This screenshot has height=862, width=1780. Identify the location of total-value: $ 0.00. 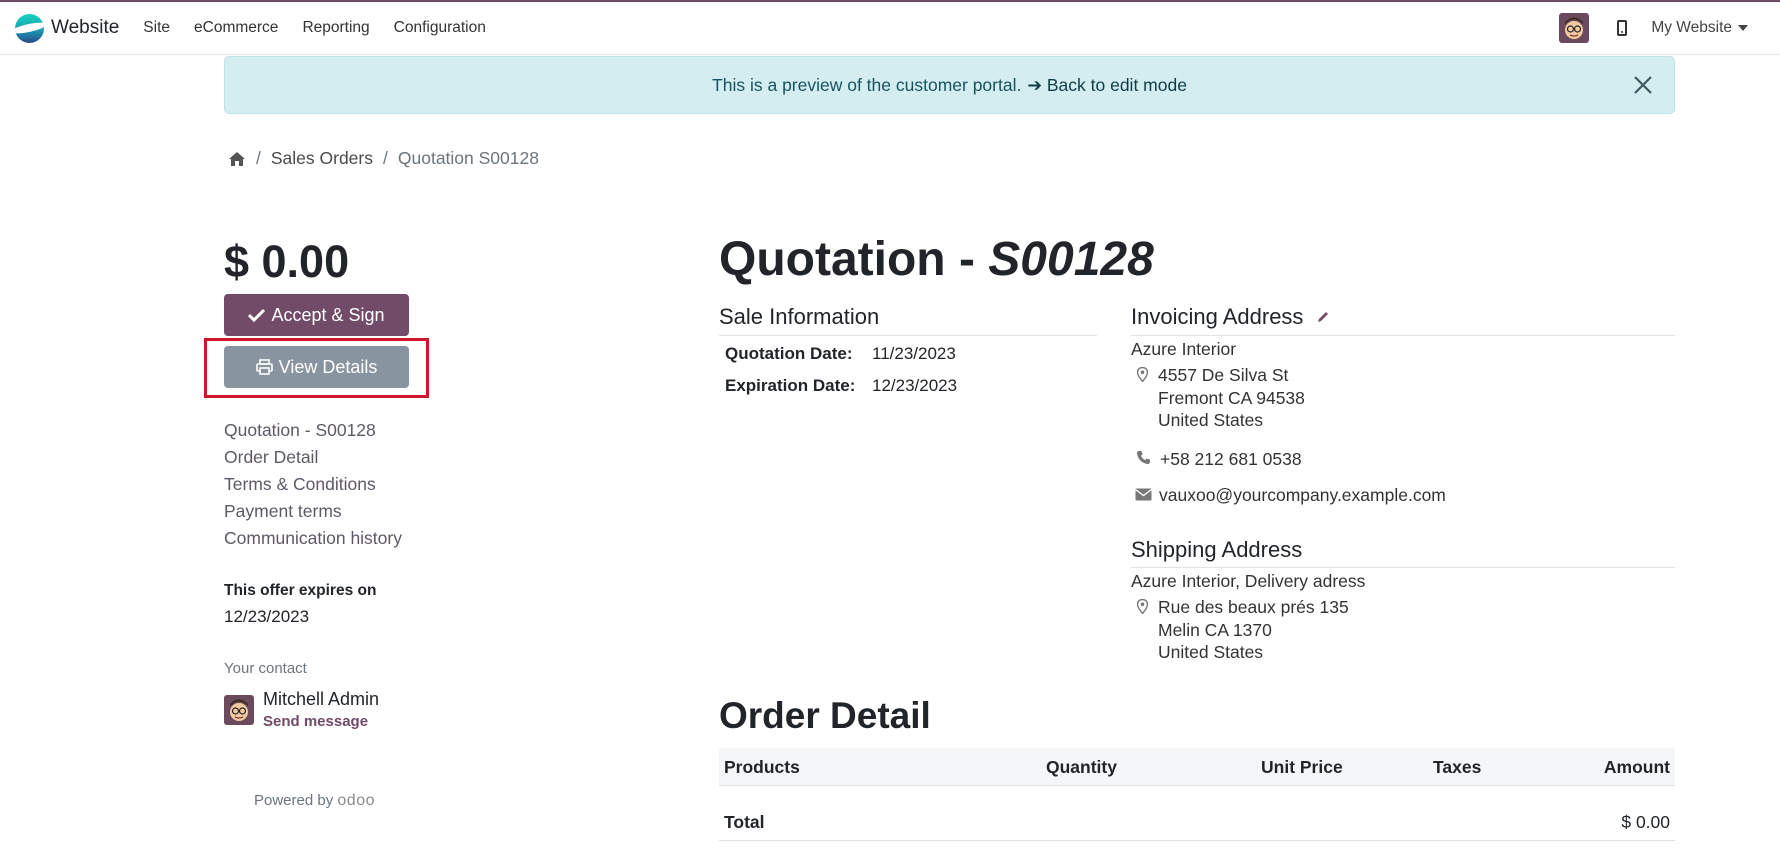
(1645, 822).